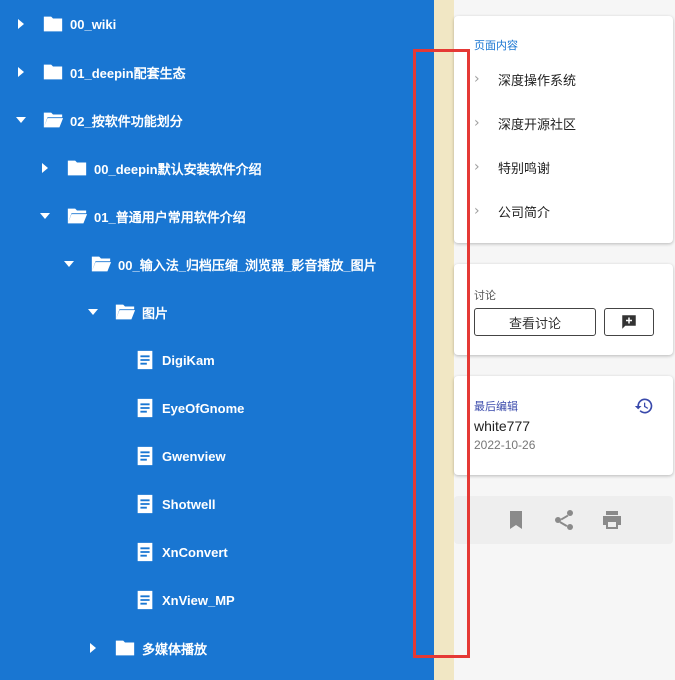 This screenshot has width=675, height=680. What do you see at coordinates (194, 456) in the screenshot?
I see `tree-item-label: Gwenview` at bounding box center [194, 456].